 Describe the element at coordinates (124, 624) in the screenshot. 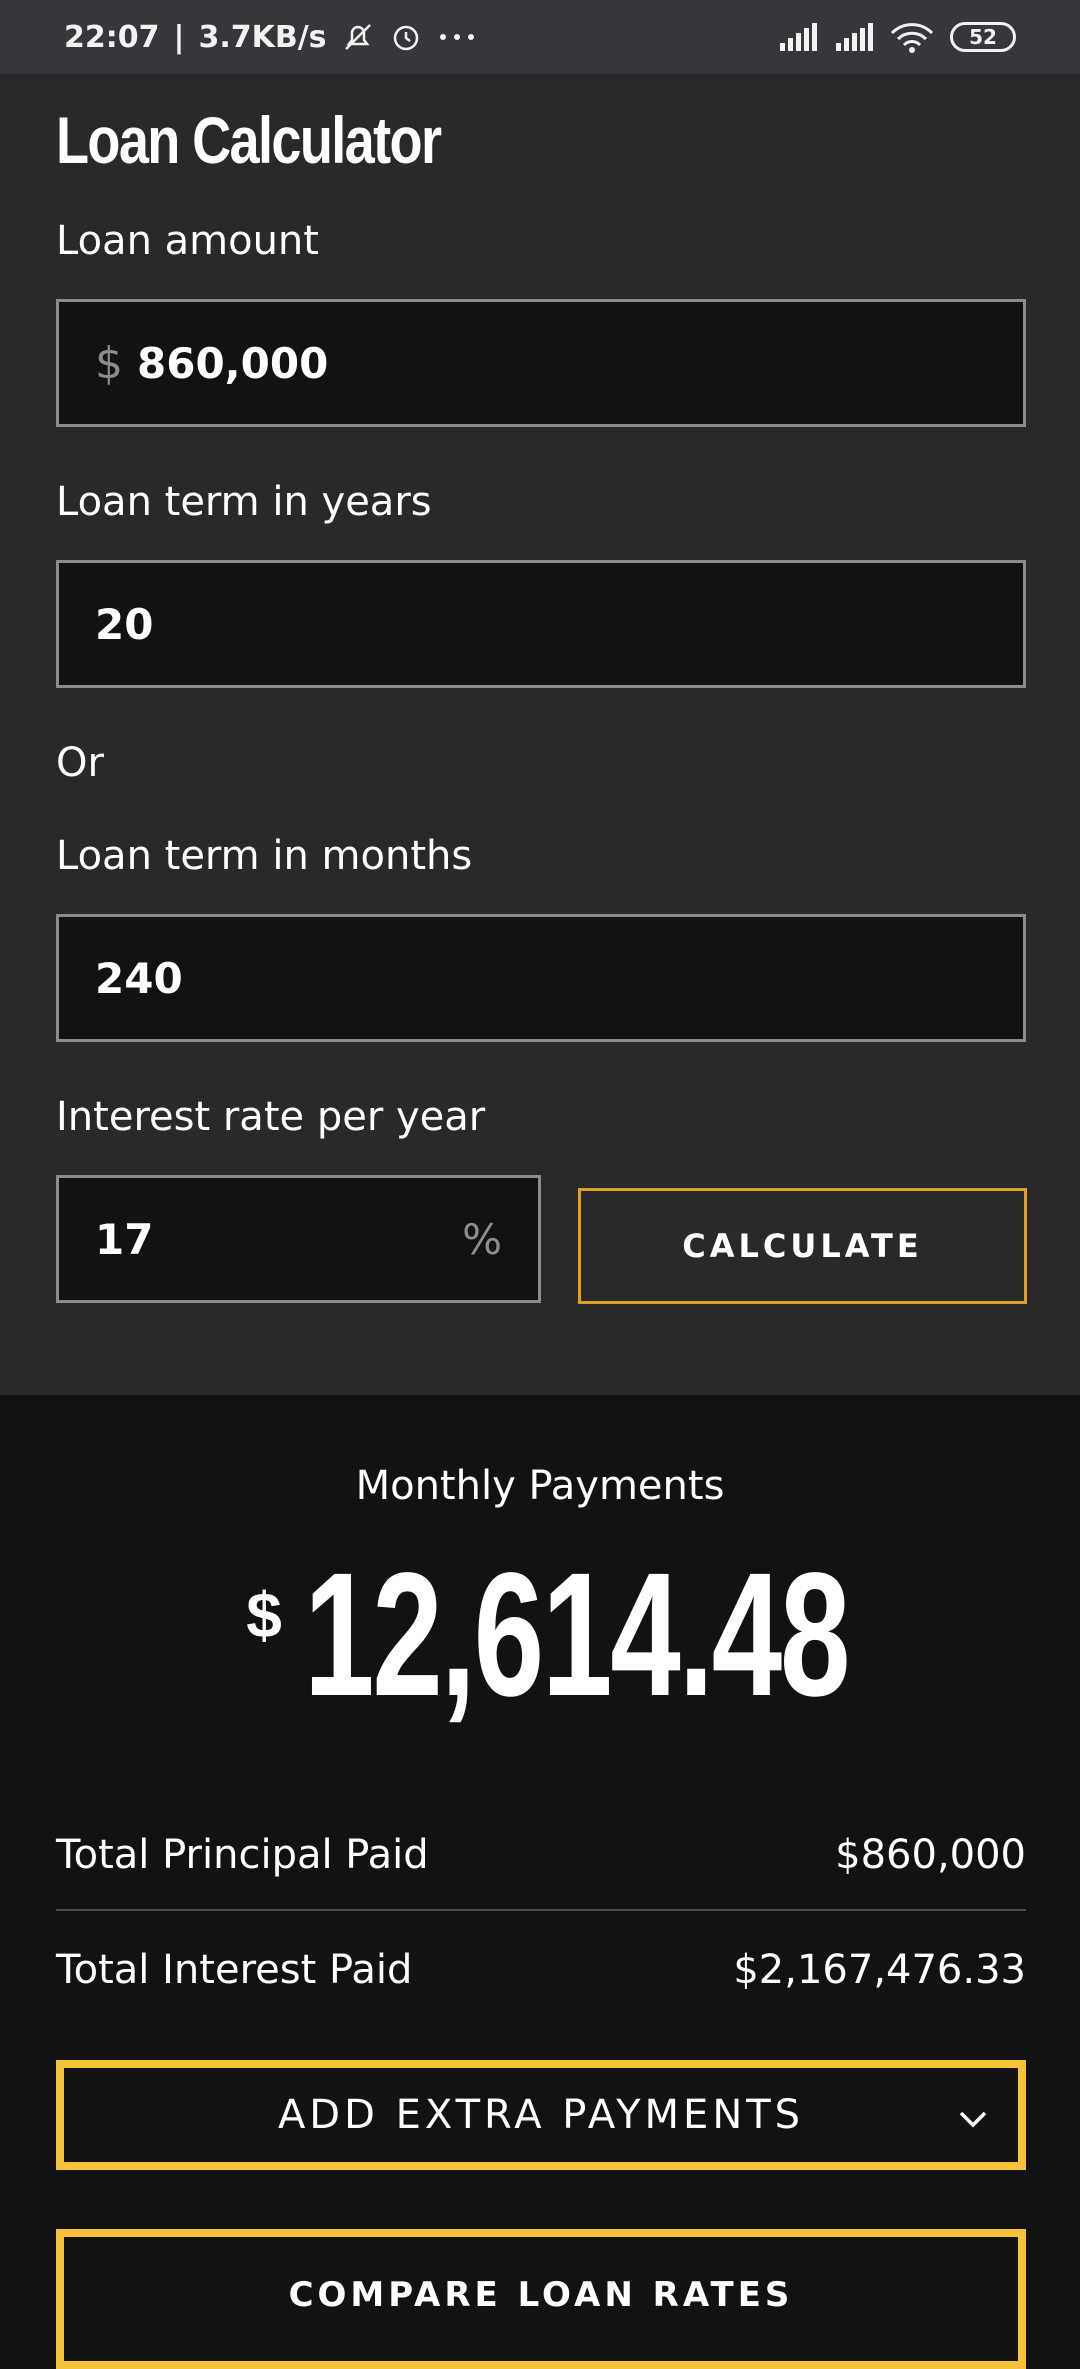

I see `loan-term-years-value: 20` at that location.